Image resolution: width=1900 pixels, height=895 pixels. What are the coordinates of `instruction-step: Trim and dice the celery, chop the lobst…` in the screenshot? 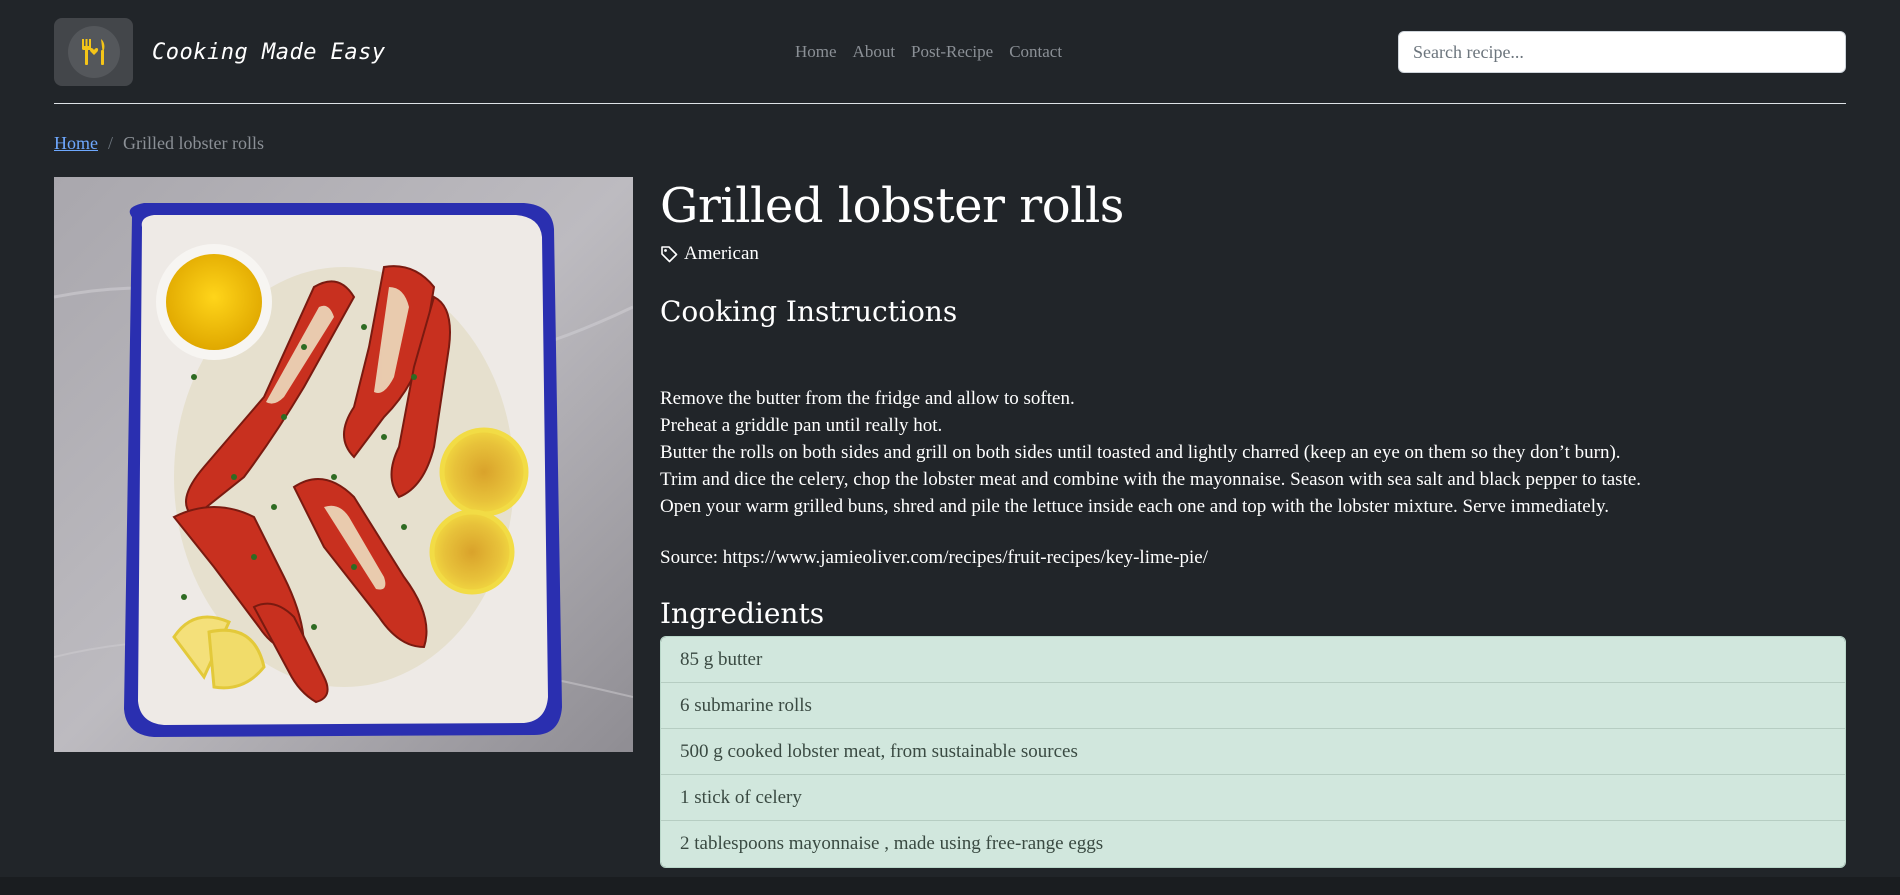 It's located at (1151, 479).